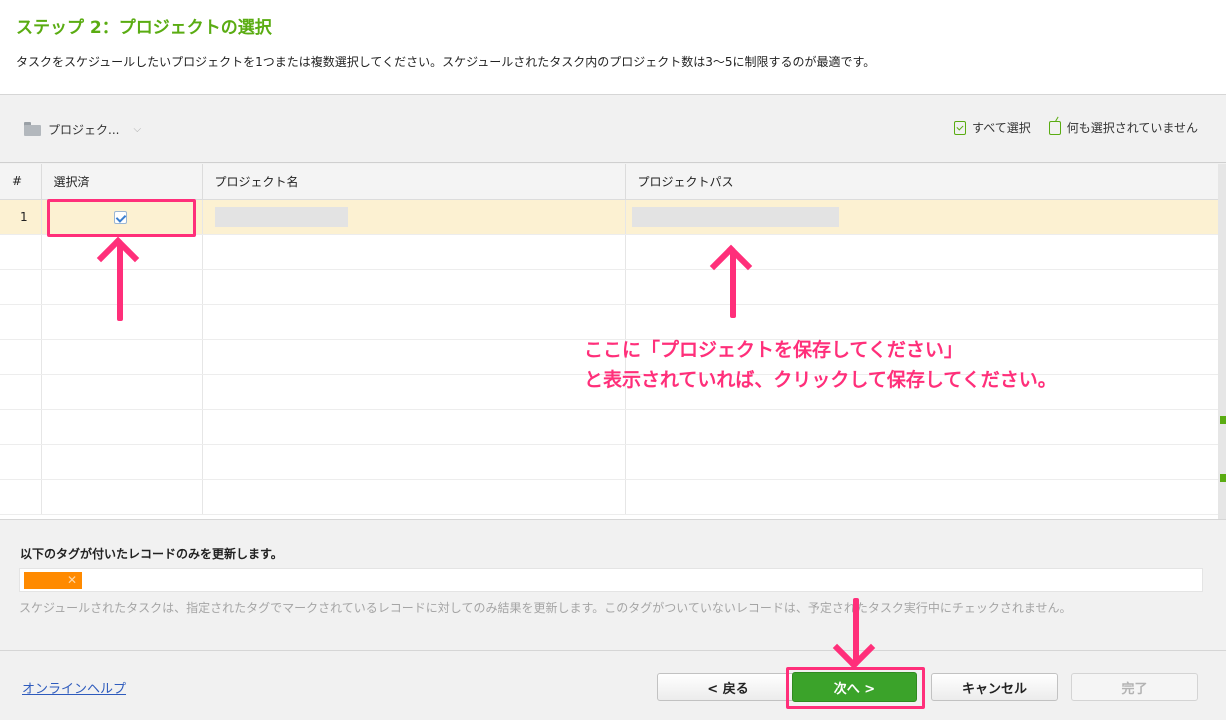 The width and height of the screenshot is (1226, 720). I want to click on column-header-selected: 選択済, so click(122, 182).